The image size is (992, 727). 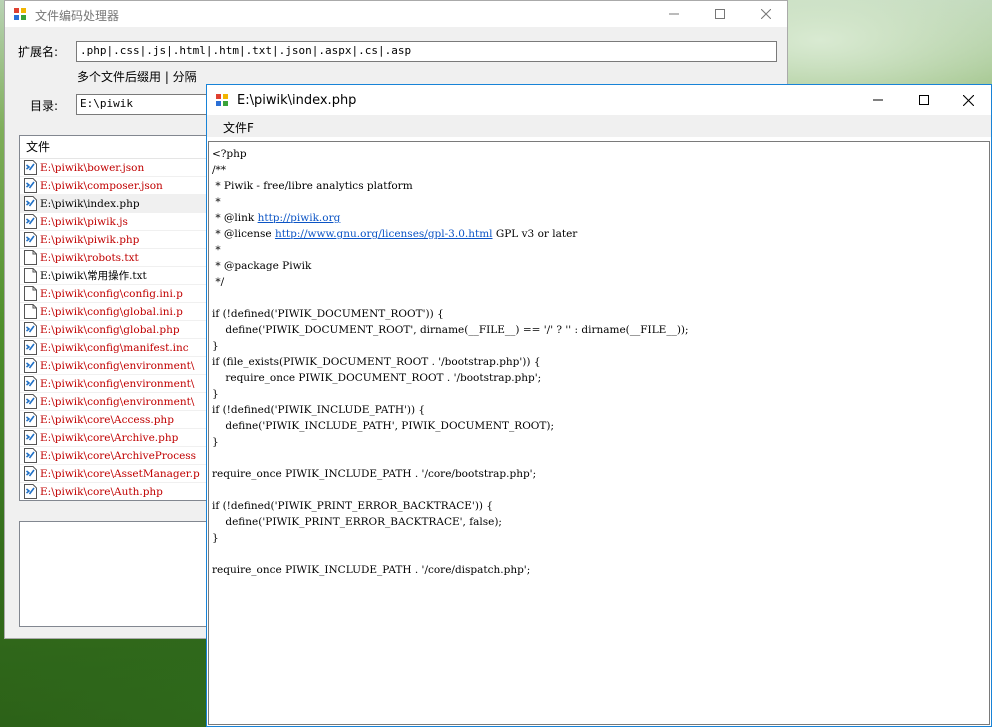 I want to click on file-list-row: E:\piwik\piwik.js, so click(x=121, y=222).